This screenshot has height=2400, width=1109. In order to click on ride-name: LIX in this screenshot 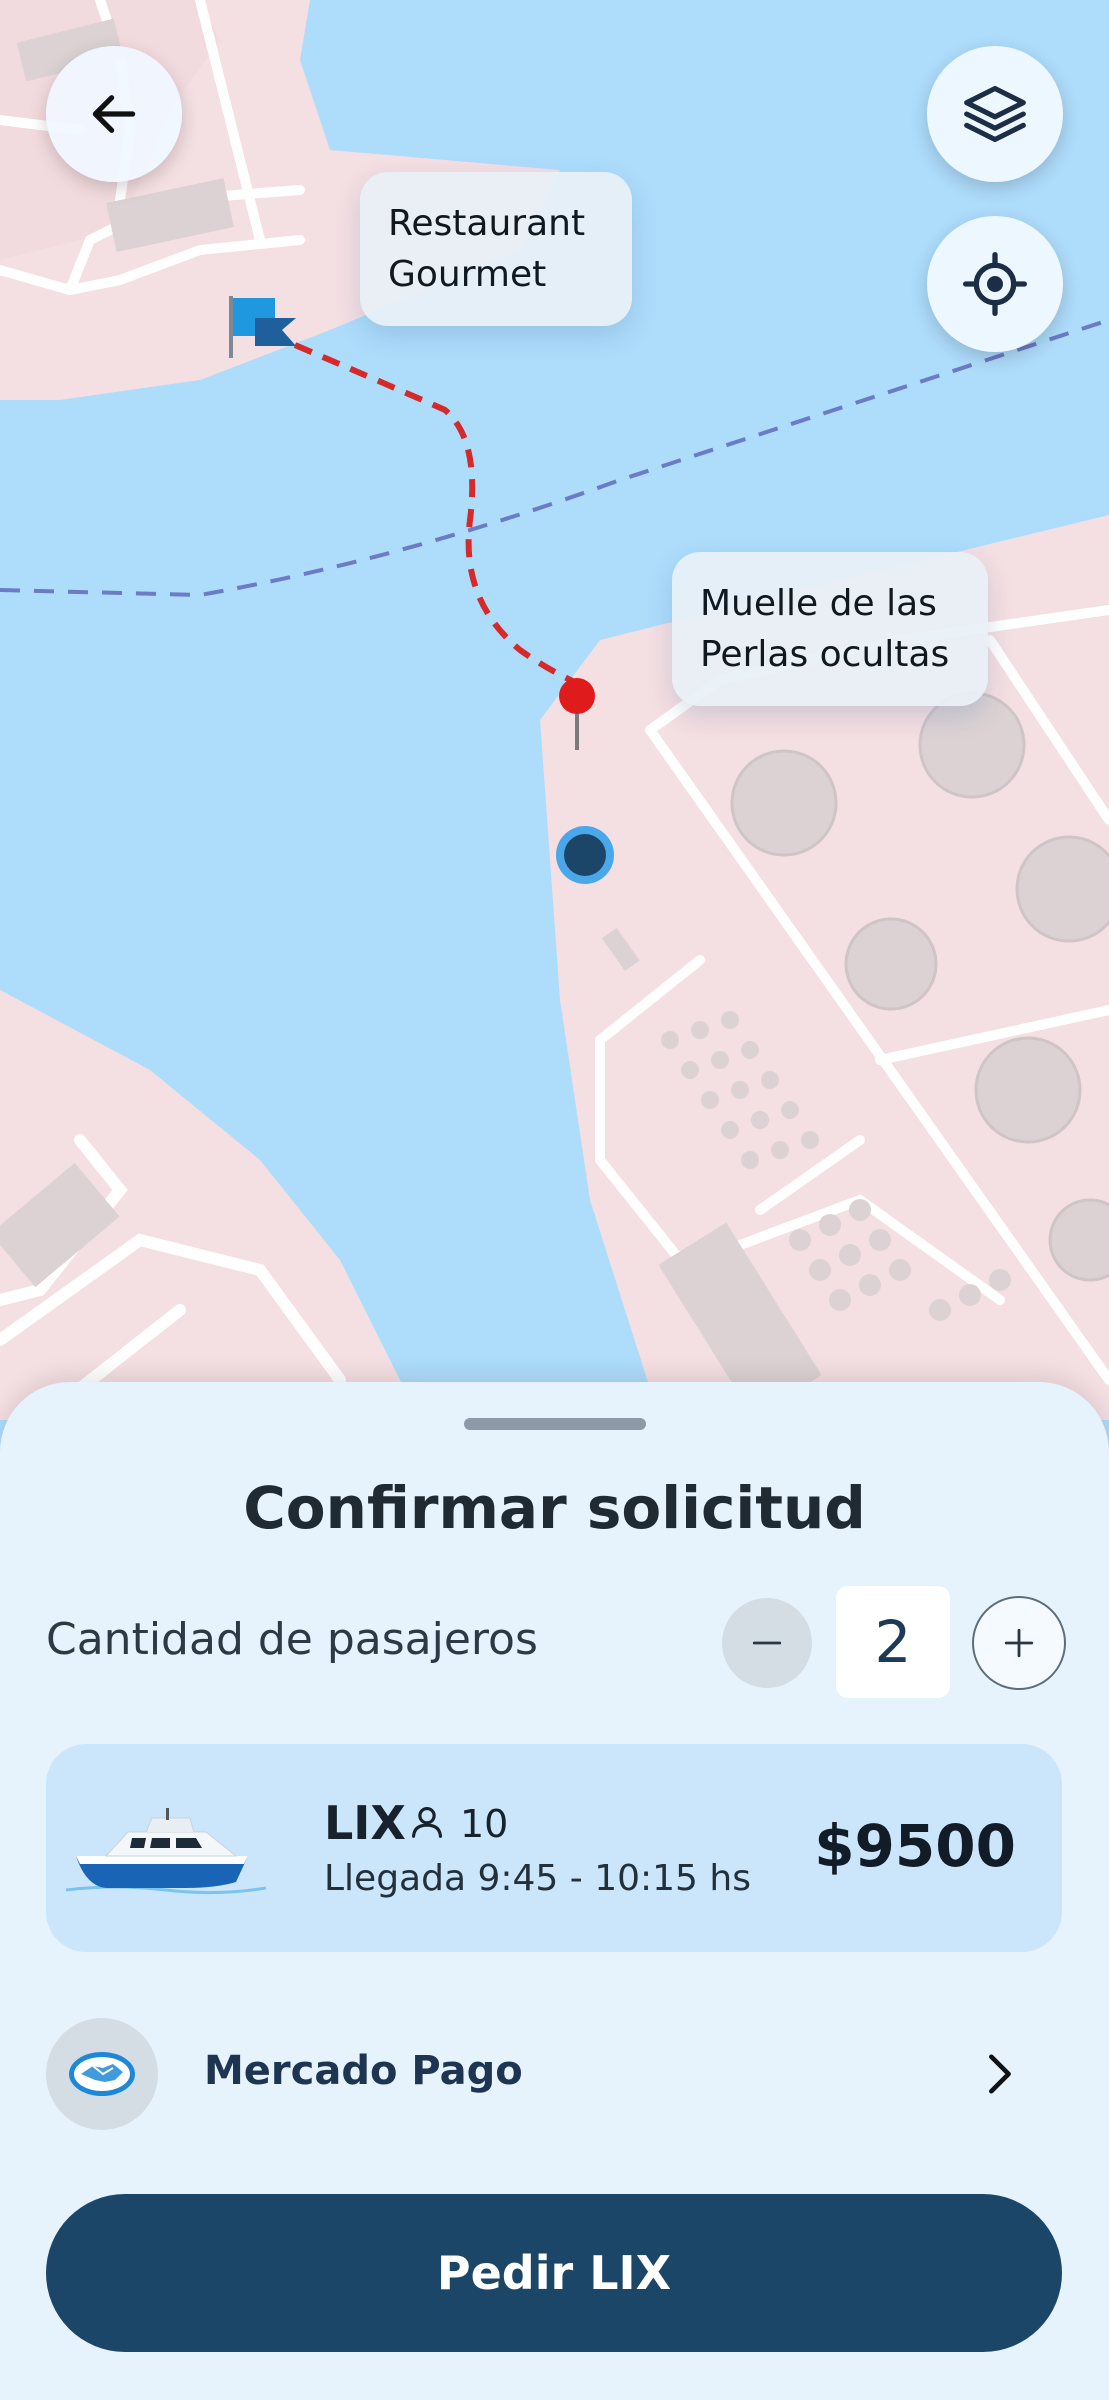, I will do `click(365, 1823)`.